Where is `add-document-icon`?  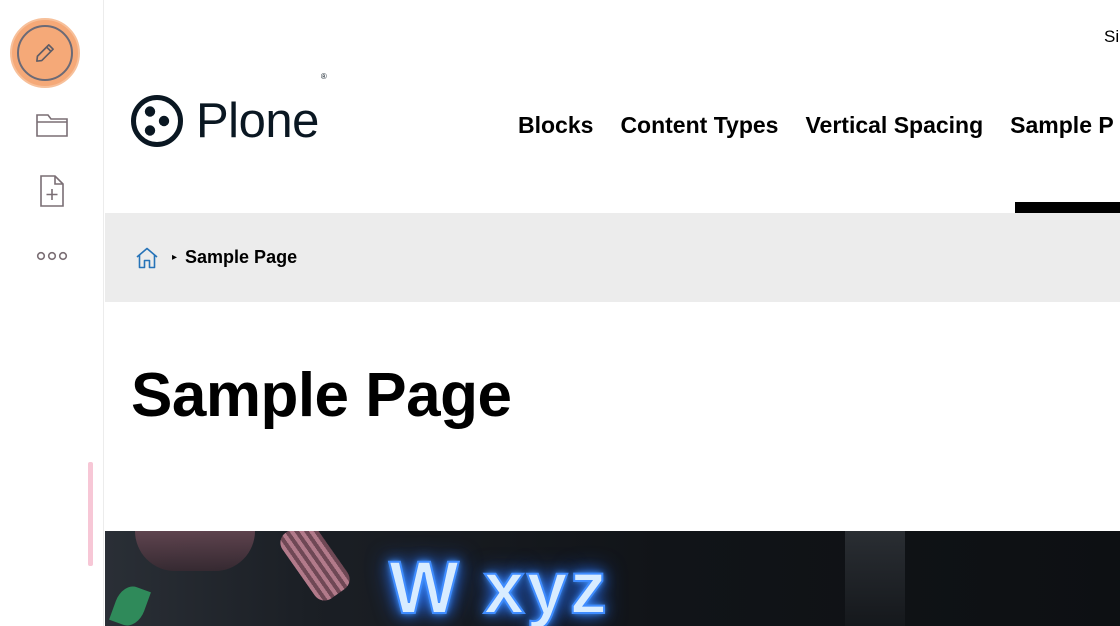
add-document-icon is located at coordinates (52, 191).